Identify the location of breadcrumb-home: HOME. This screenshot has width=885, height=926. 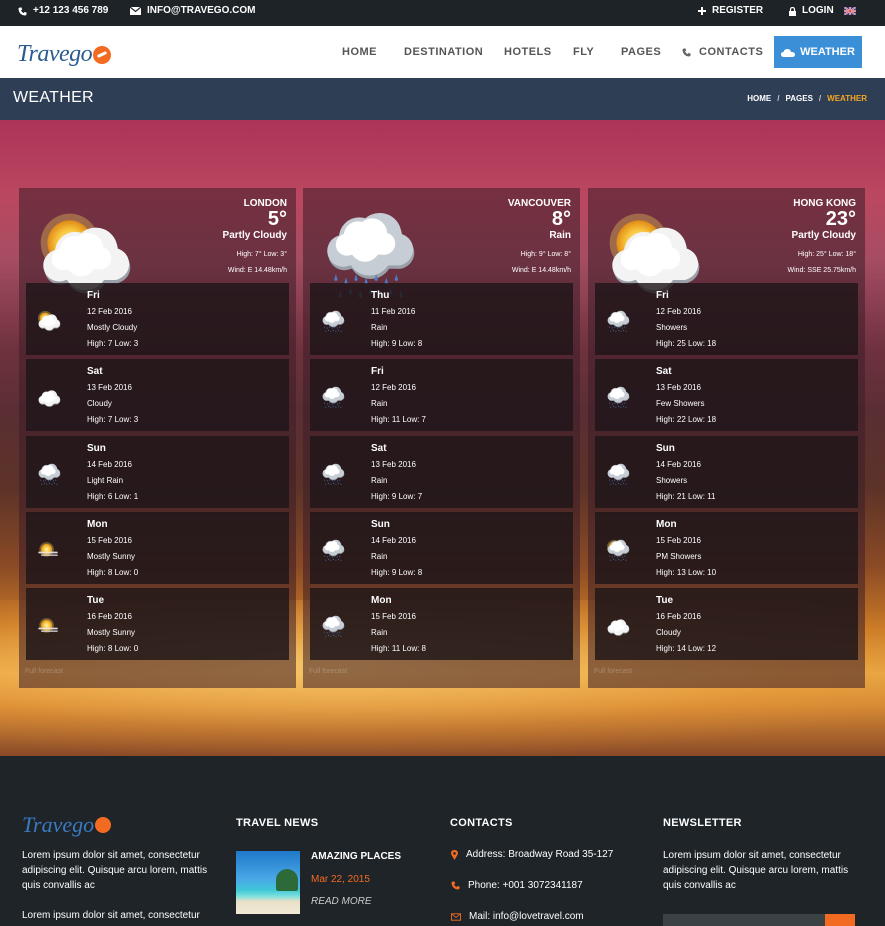
(759, 98).